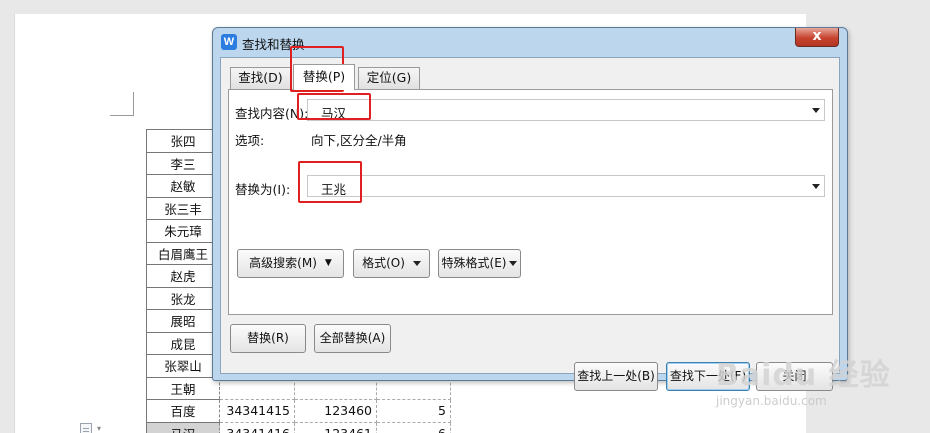 This screenshot has height=433, width=930. What do you see at coordinates (183, 366) in the screenshot?
I see `name-cell: 张翠山` at bounding box center [183, 366].